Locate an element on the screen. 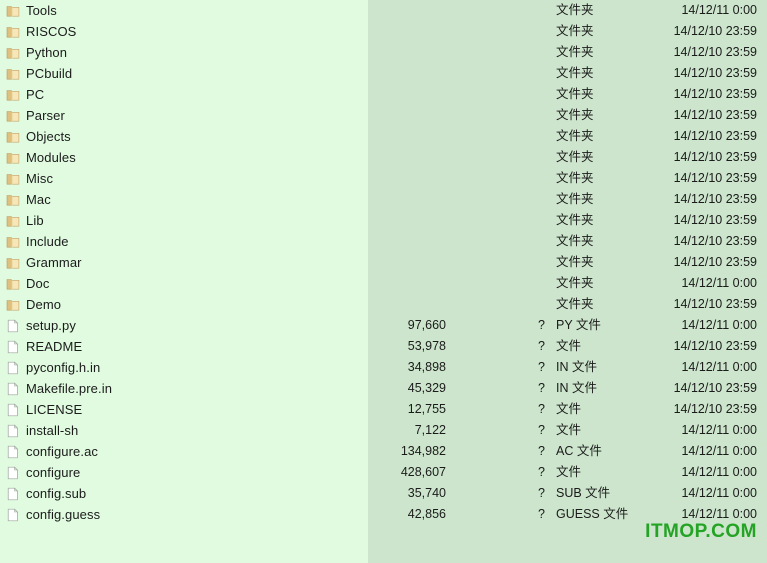 This screenshot has width=767, height=563. file-row: config.sub 35,740? SUB 文件 14/12/11 0:00 is located at coordinates (383, 493).